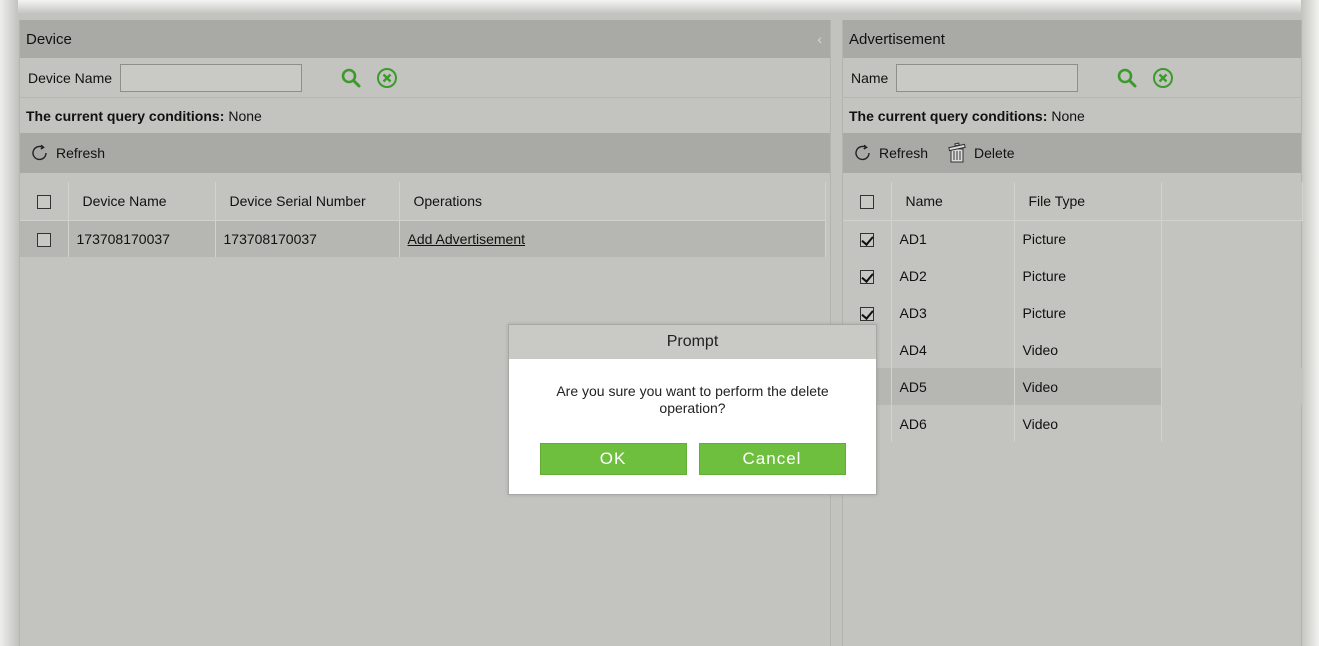  What do you see at coordinates (772, 459) in the screenshot?
I see `cancel-button: Cancel` at bounding box center [772, 459].